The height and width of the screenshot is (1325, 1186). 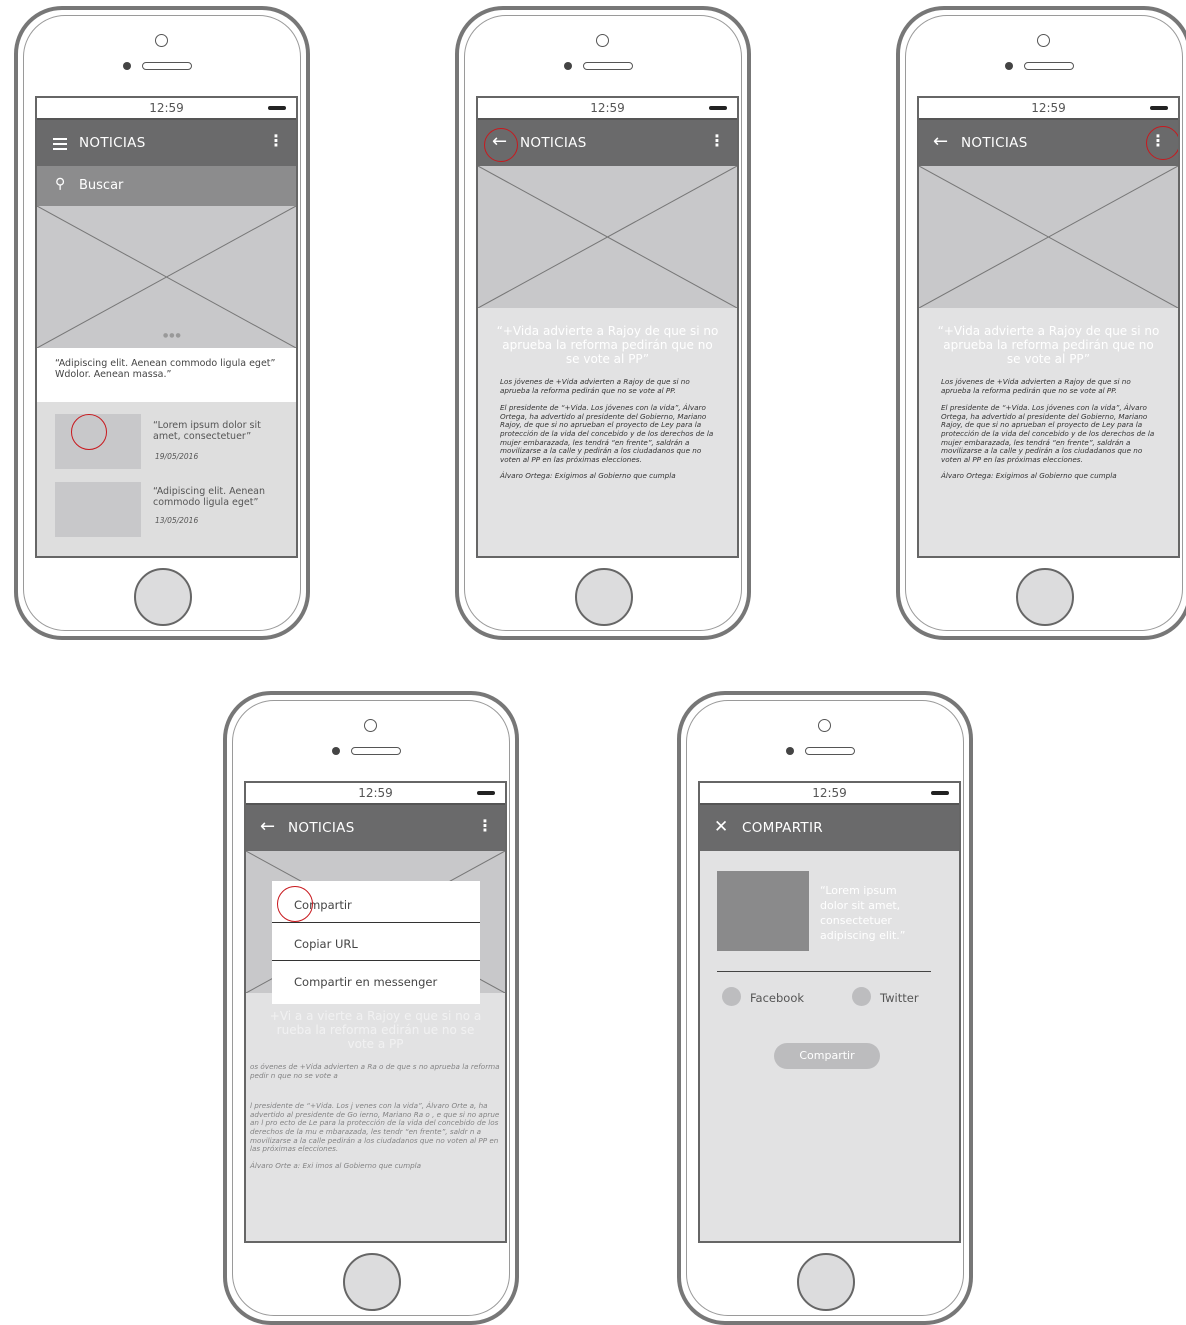 What do you see at coordinates (829, 828) in the screenshot?
I see `app-bar: ✕ COMPARTIR` at bounding box center [829, 828].